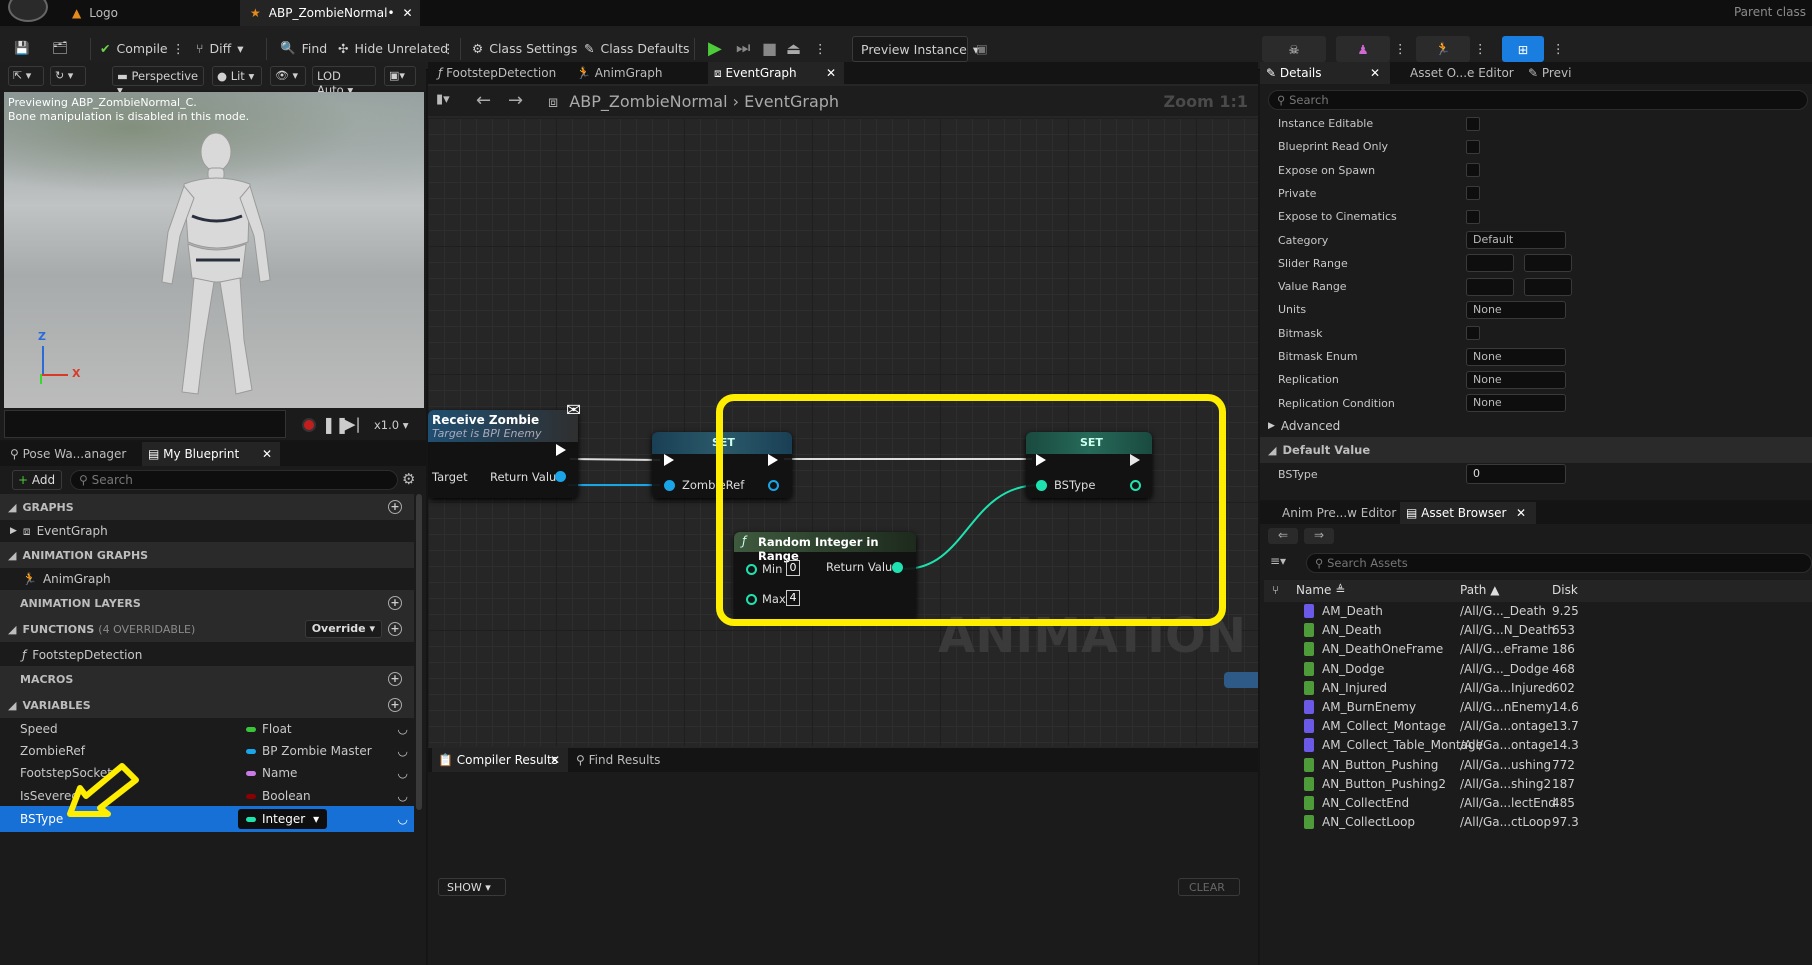 The width and height of the screenshot is (1812, 965). What do you see at coordinates (524, 48) in the screenshot?
I see `class-settings-button: ⚙ Class Settings` at bounding box center [524, 48].